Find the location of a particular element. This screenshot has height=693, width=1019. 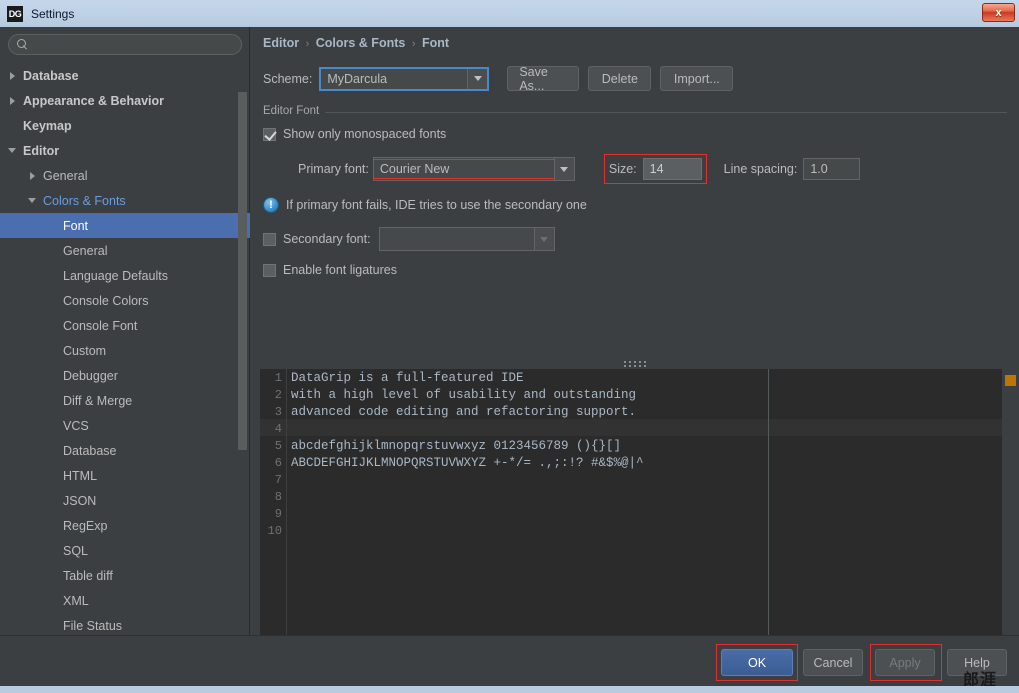

ligatures-checkbox is located at coordinates (269, 270).